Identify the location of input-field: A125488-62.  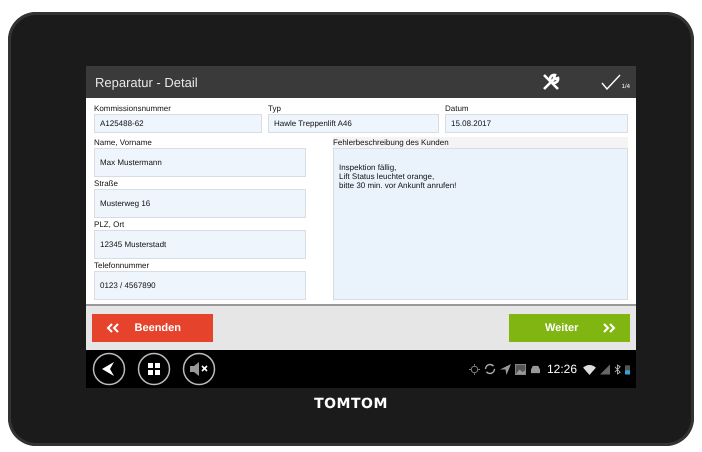
(178, 123).